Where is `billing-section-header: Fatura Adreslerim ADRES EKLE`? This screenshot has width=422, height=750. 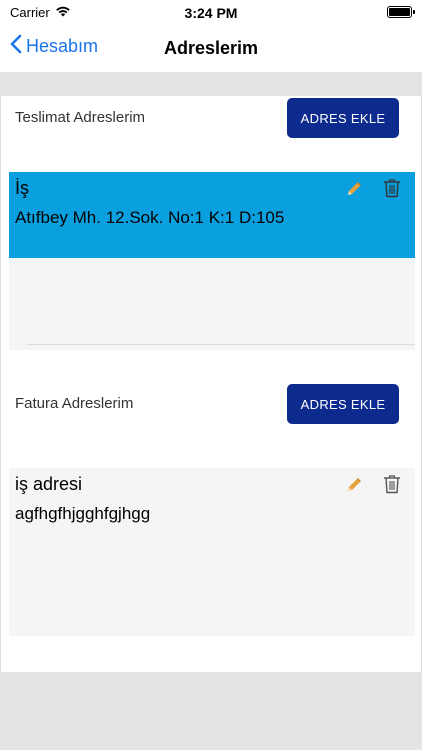
billing-section-header: Fatura Adreslerim ADRES EKLE is located at coordinates (211, 404).